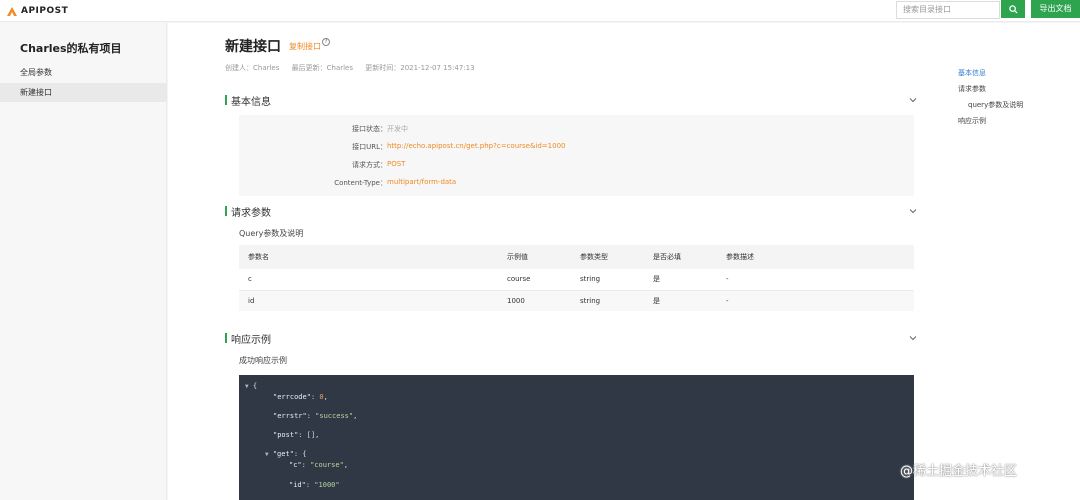  I want to click on updated-at-text: 更新时间：2021-12-07 15:47:13, so click(420, 68).